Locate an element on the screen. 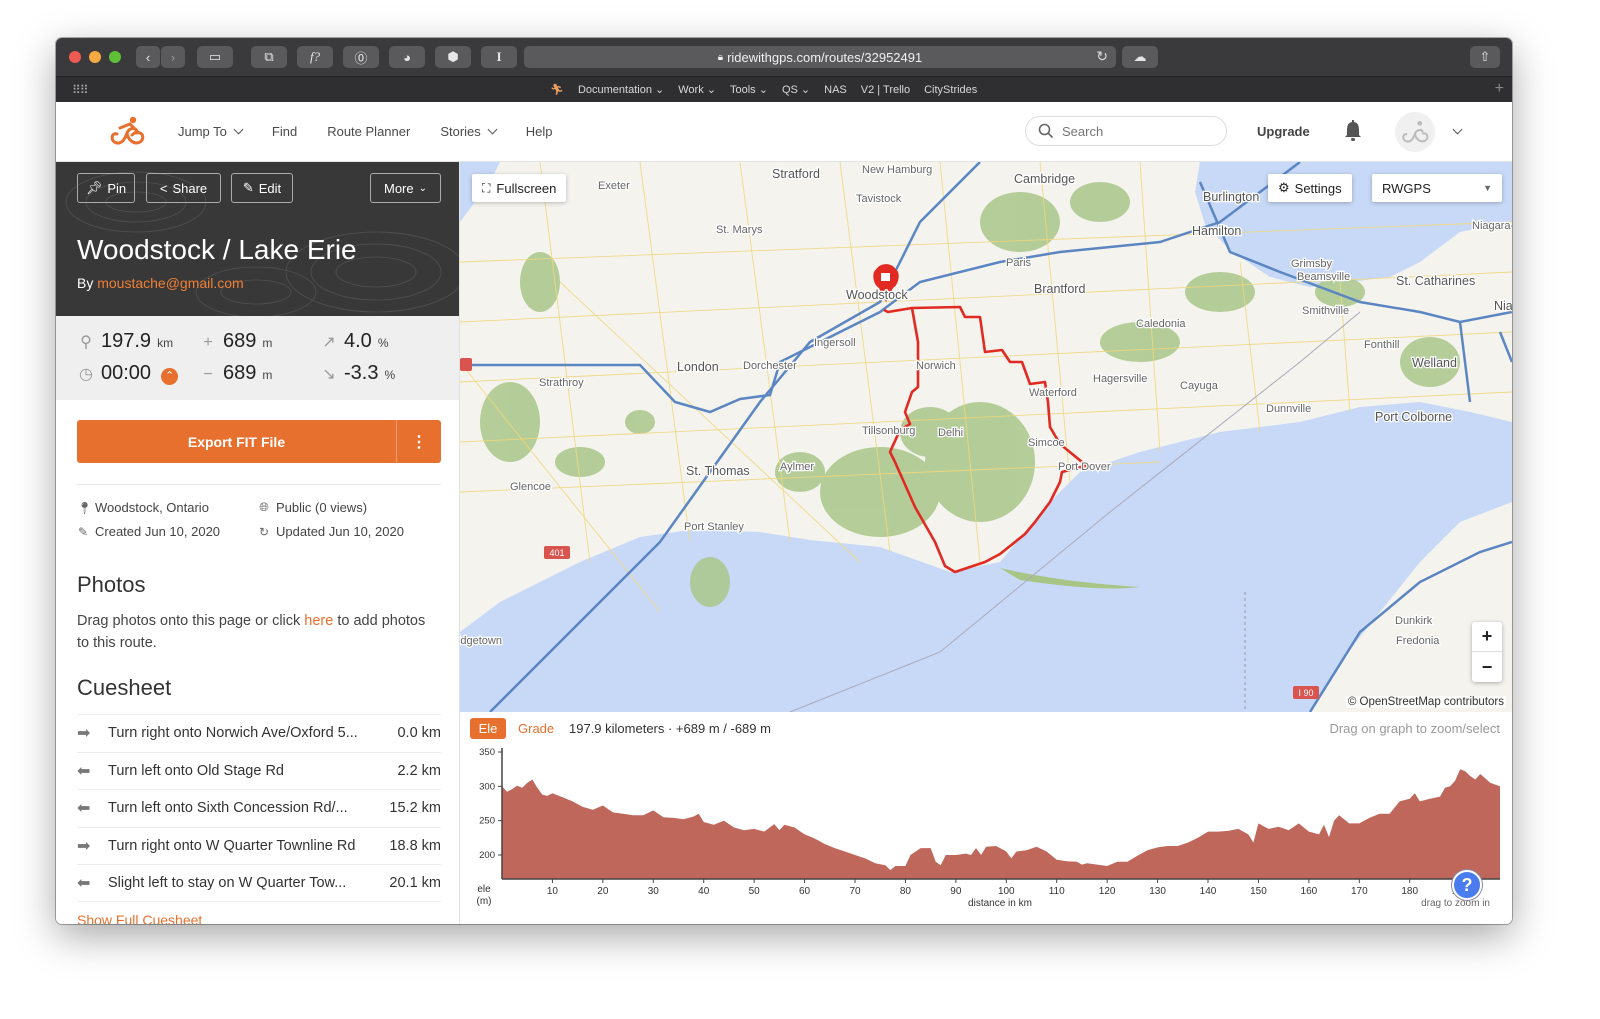  rwgps-logo is located at coordinates (127, 132).